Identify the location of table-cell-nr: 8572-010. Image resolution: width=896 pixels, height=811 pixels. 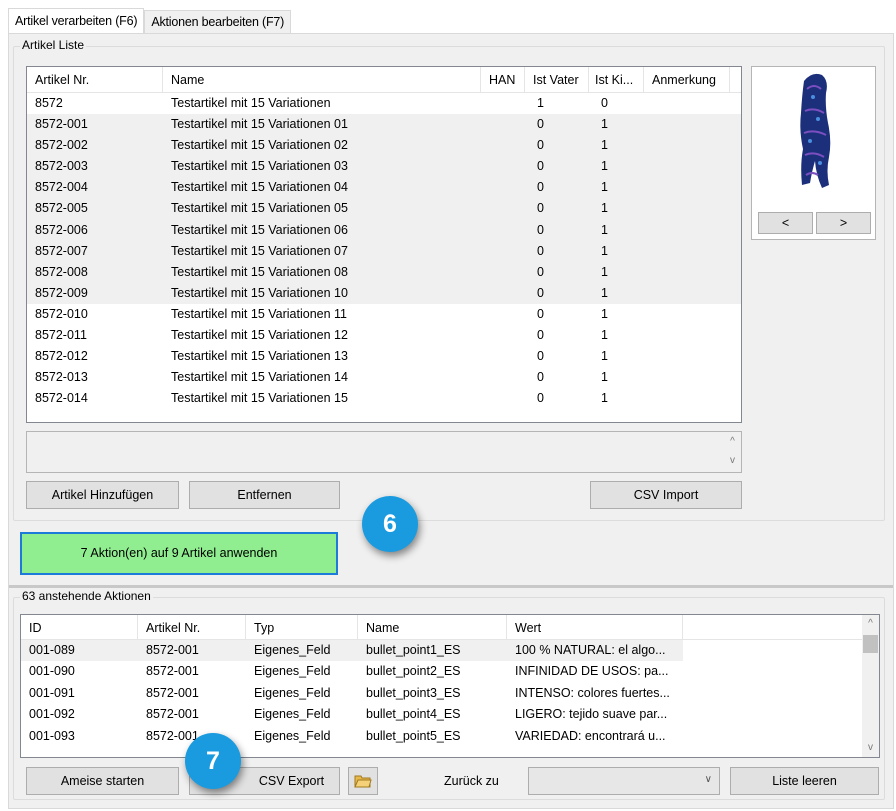
(61, 313).